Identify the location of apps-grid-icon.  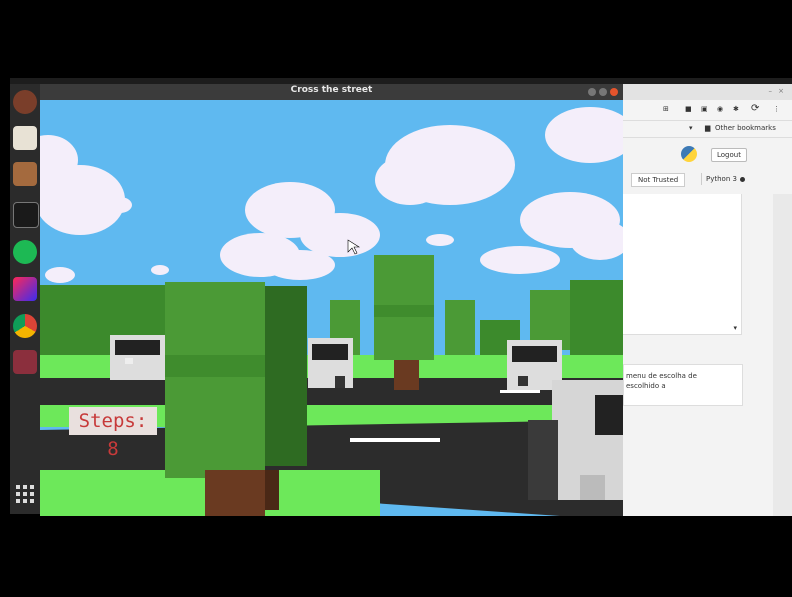
(25, 494).